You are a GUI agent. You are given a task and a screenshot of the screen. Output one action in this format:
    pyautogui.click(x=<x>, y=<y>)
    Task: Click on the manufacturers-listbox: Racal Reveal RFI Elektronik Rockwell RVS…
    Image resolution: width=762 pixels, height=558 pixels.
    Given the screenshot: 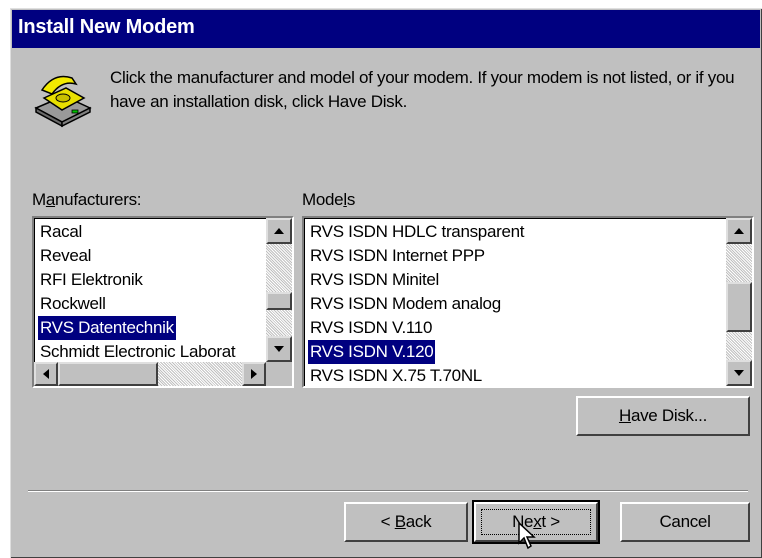 What is the action you would take?
    pyautogui.click(x=163, y=302)
    